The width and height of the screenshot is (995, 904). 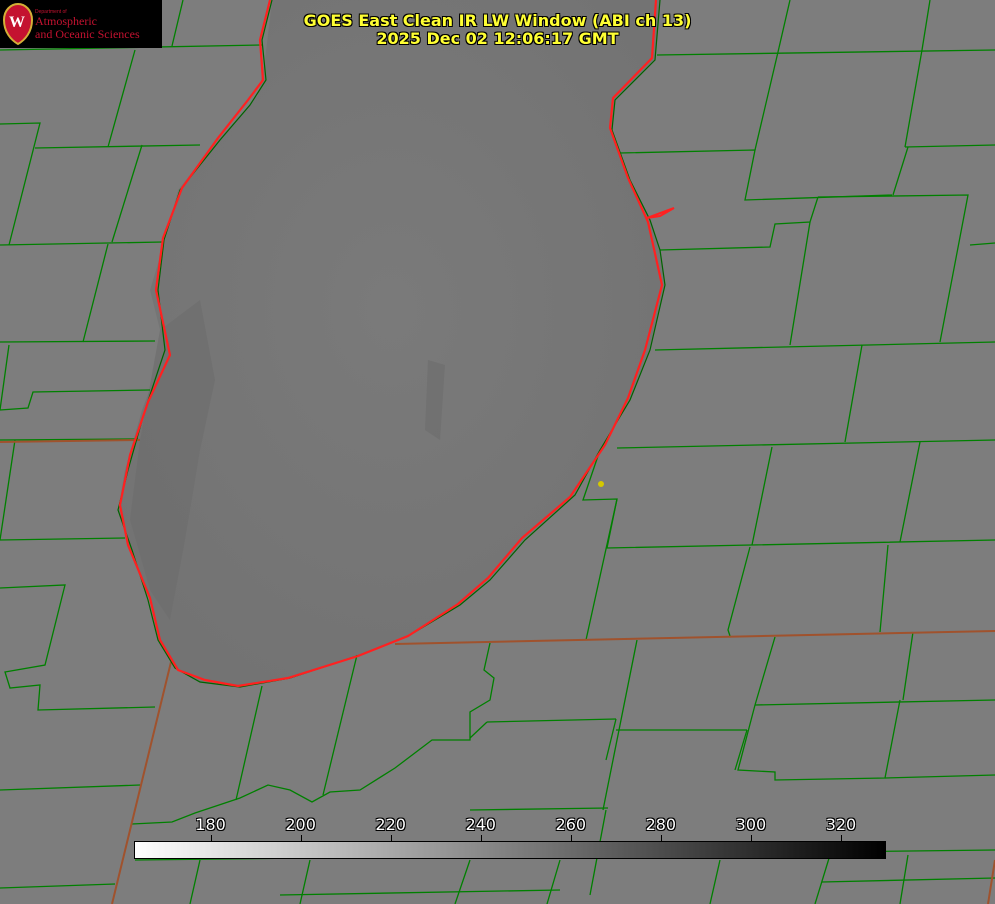 I want to click on colorbar-tick-label: 320, so click(x=841, y=824).